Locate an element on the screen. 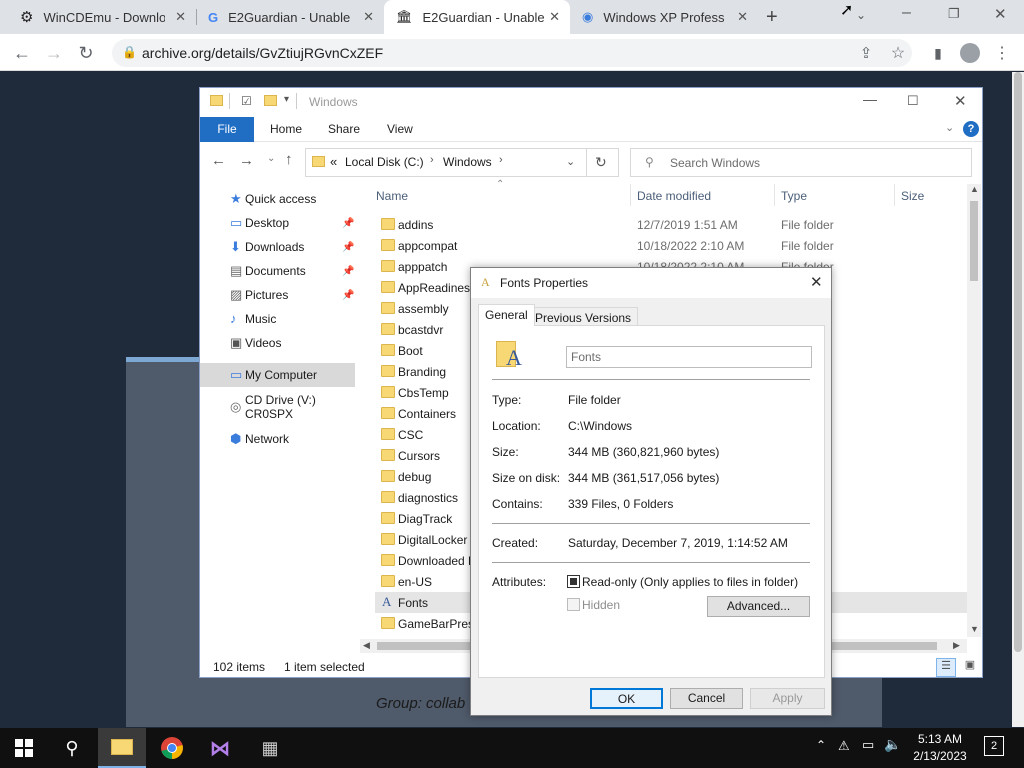  browser-tab-e2guardian-1: G E2Guardian - Unable to ✕ is located at coordinates (290, 17).